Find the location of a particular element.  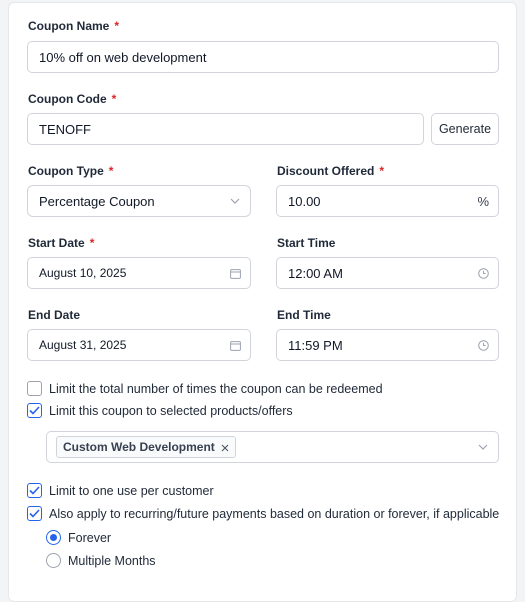

generate-button-label: Generate is located at coordinates (465, 129).